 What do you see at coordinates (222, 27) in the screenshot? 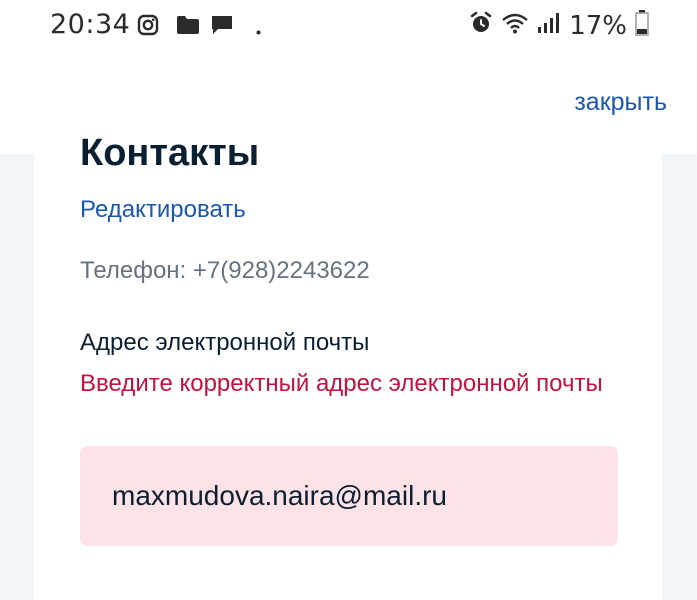
I see `message-icon` at bounding box center [222, 27].